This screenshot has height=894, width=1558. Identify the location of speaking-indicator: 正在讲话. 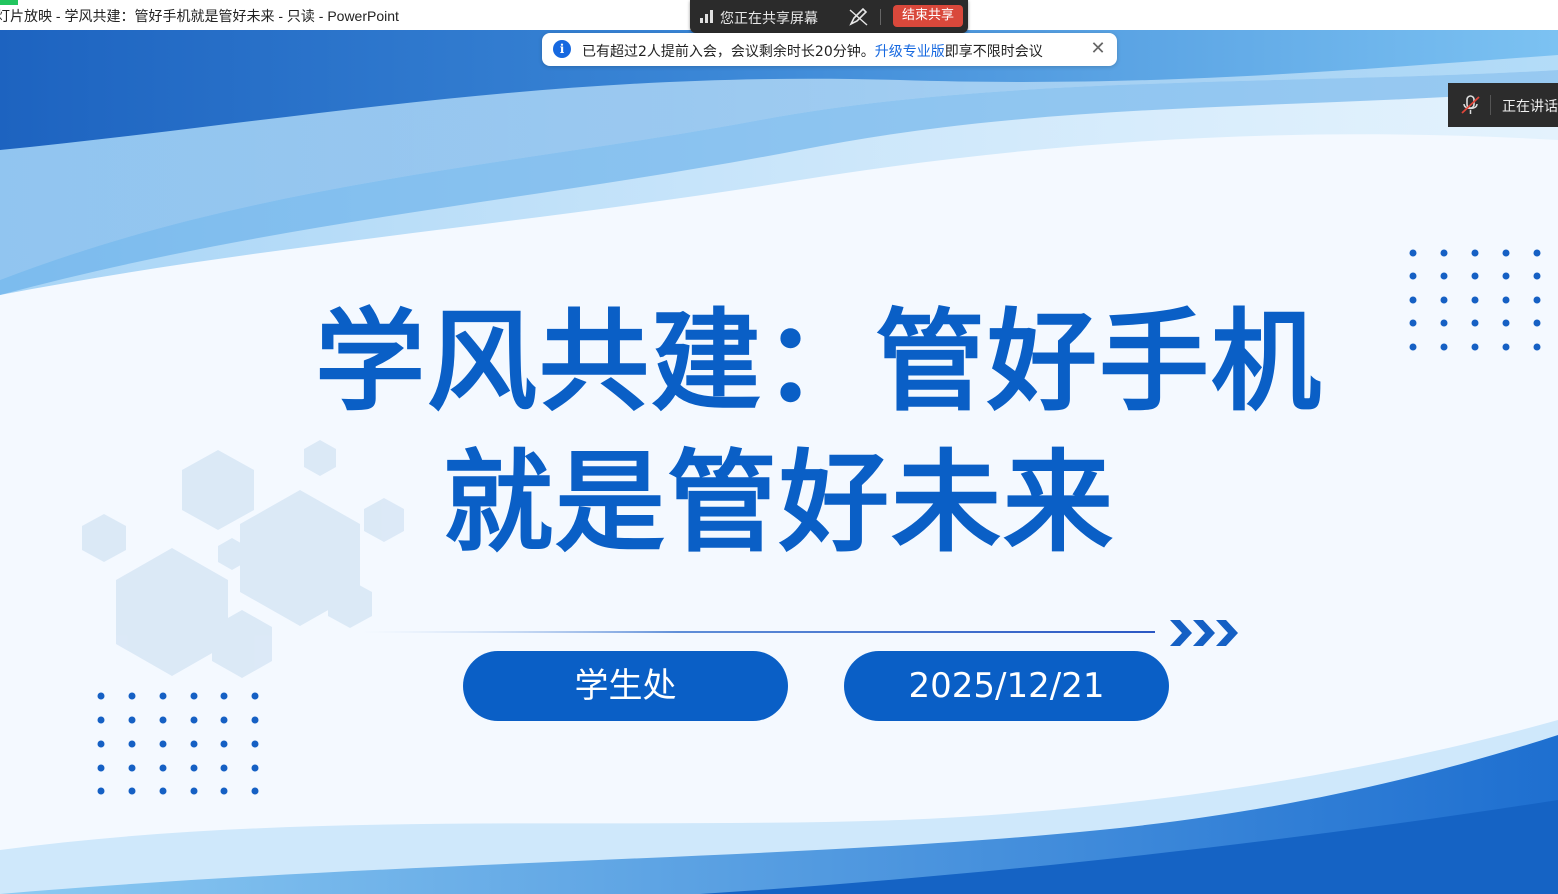
(1503, 105).